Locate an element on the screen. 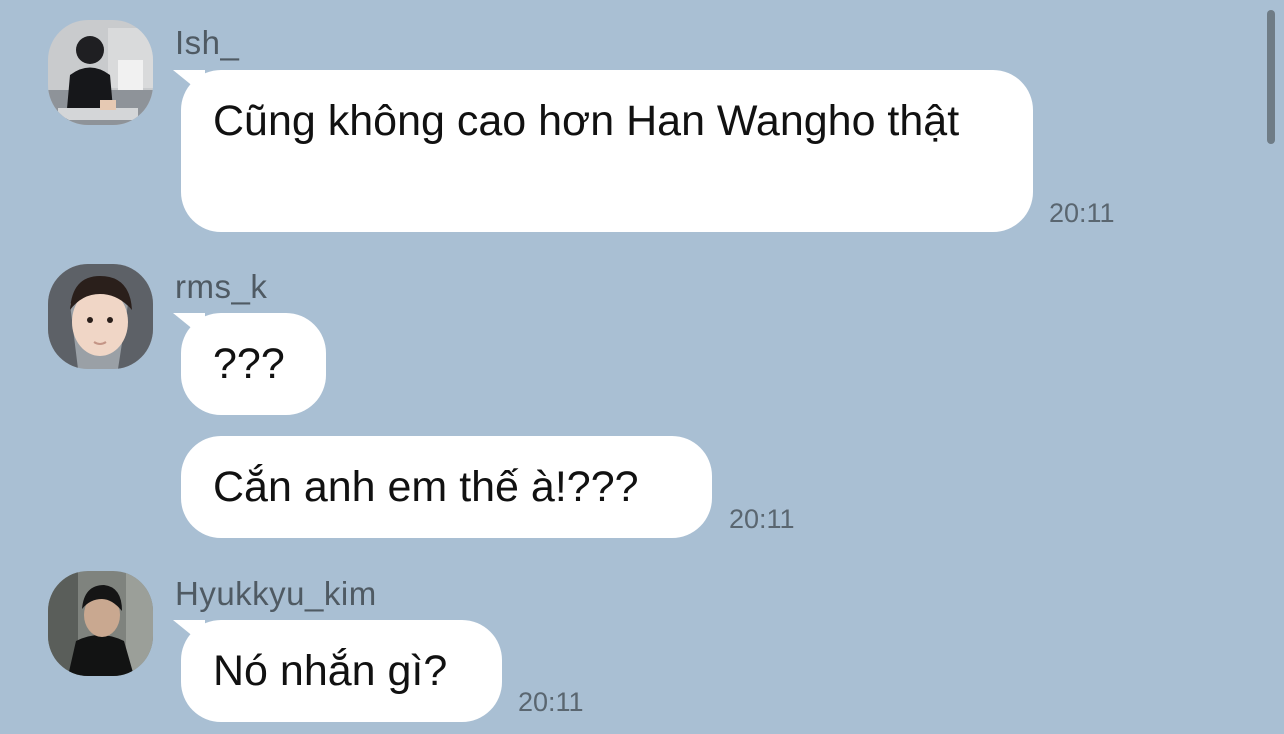 The width and height of the screenshot is (1284, 734). sender-name: Ish_ is located at coordinates (207, 42).